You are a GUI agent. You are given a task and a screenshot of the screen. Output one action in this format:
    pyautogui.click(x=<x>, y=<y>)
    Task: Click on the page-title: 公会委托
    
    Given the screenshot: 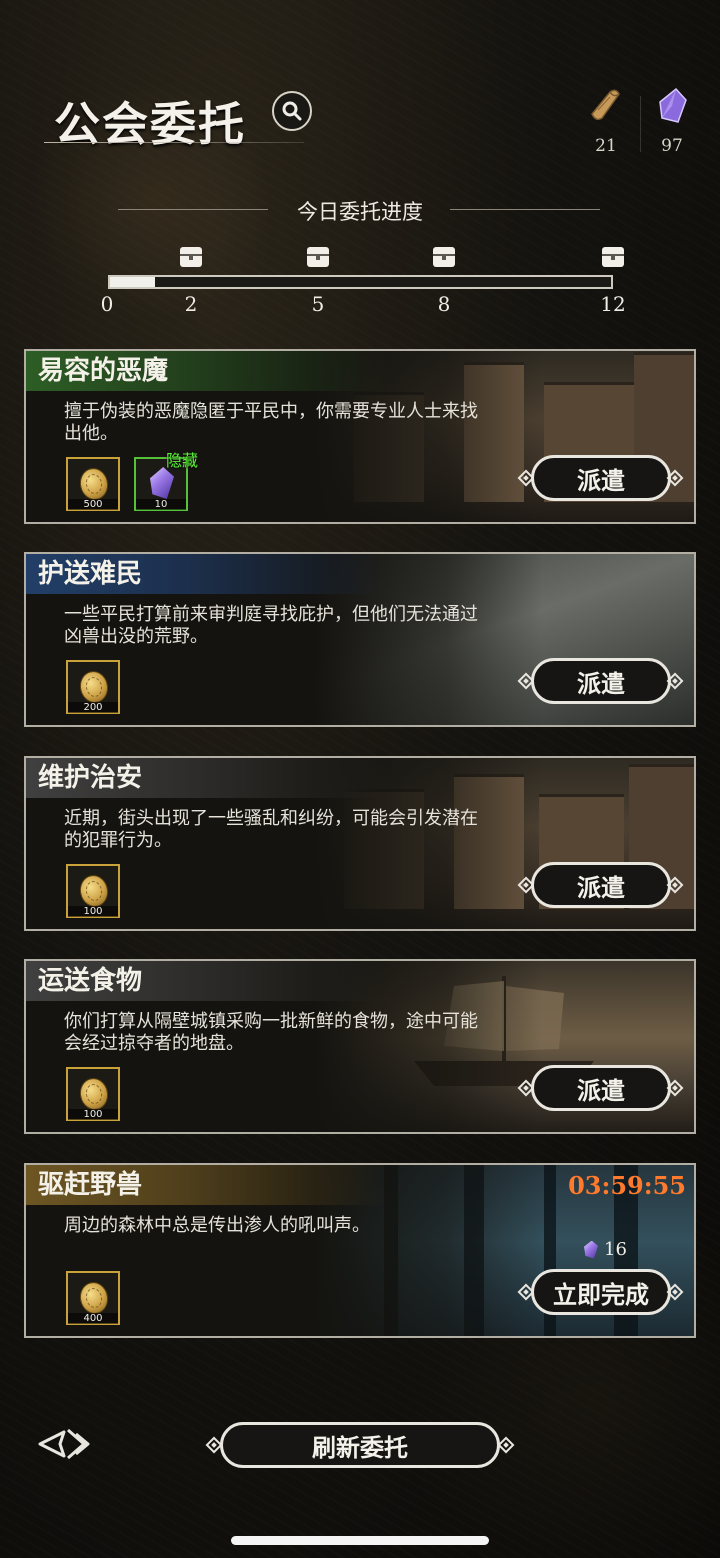 What is the action you would take?
    pyautogui.click(x=150, y=124)
    